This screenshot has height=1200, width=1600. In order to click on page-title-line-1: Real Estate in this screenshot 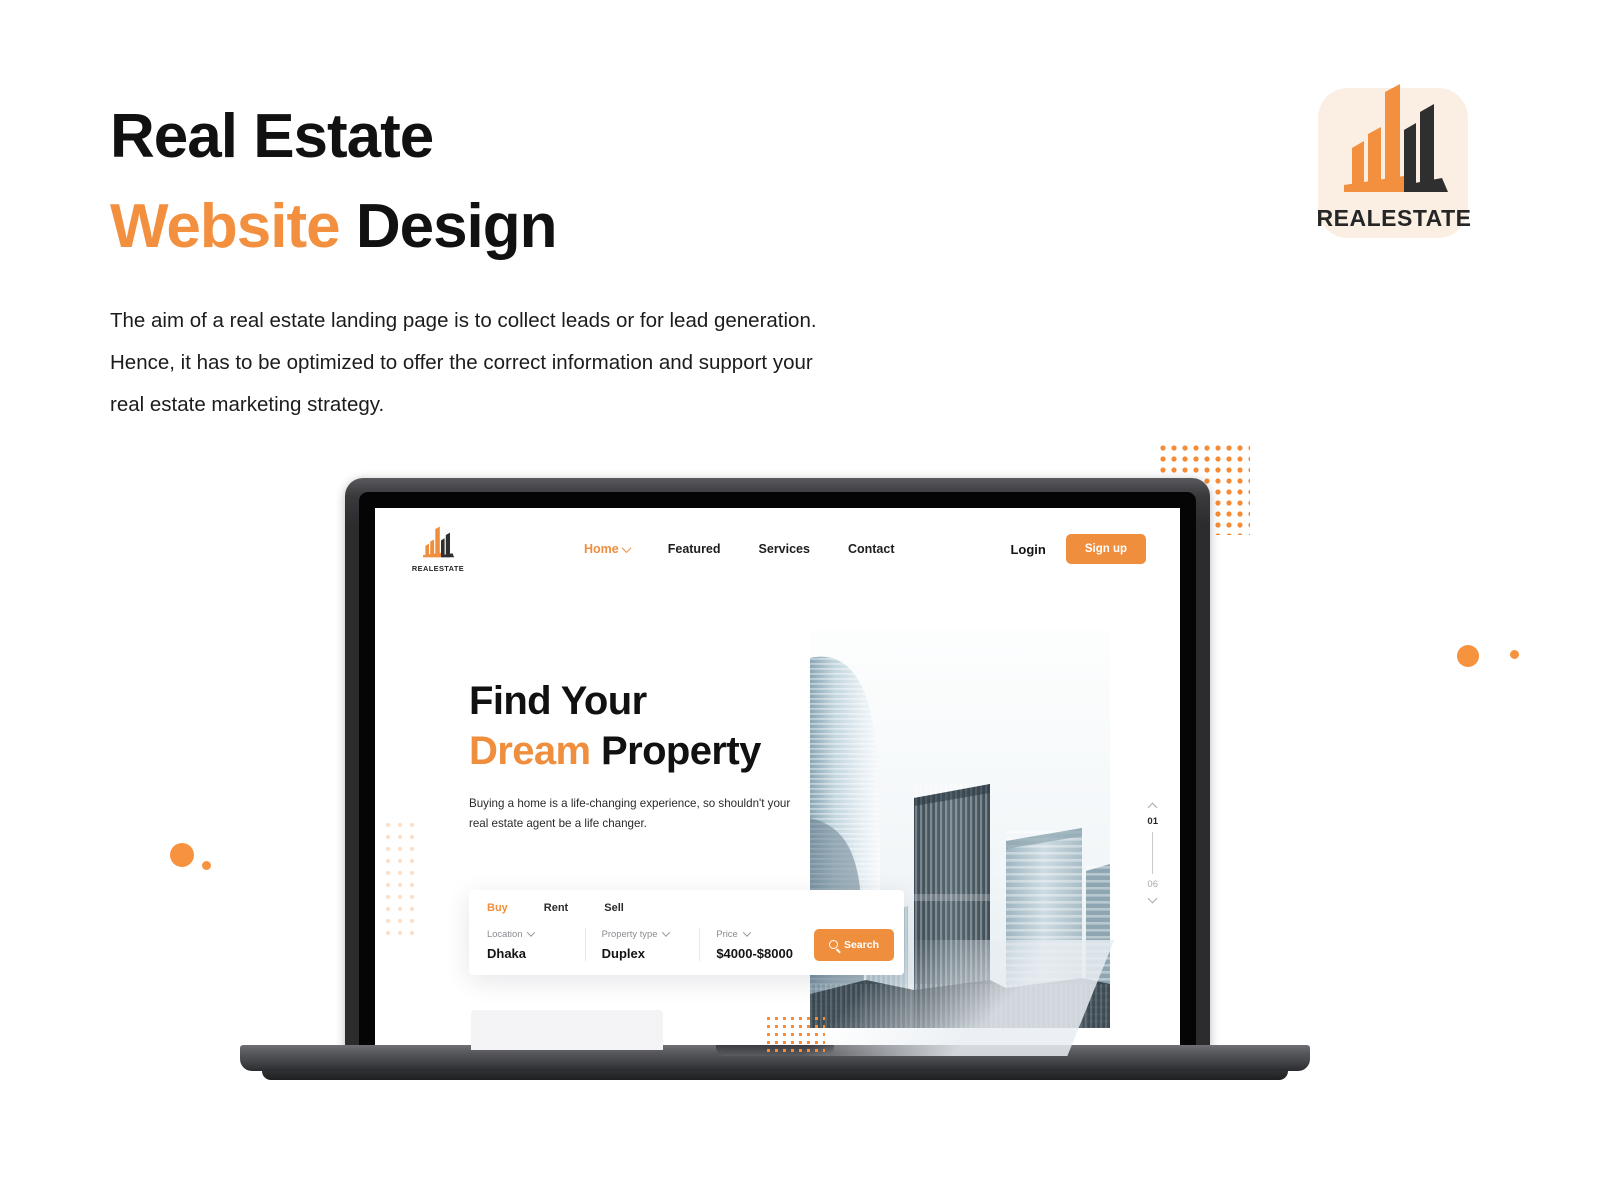, I will do `click(272, 136)`.